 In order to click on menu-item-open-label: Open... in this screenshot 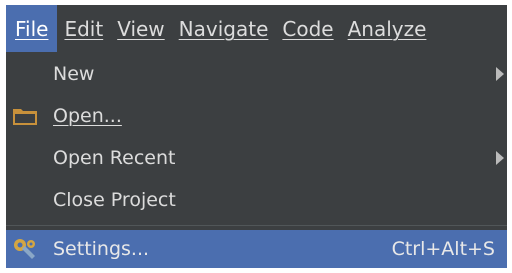, I will do `click(87, 116)`.